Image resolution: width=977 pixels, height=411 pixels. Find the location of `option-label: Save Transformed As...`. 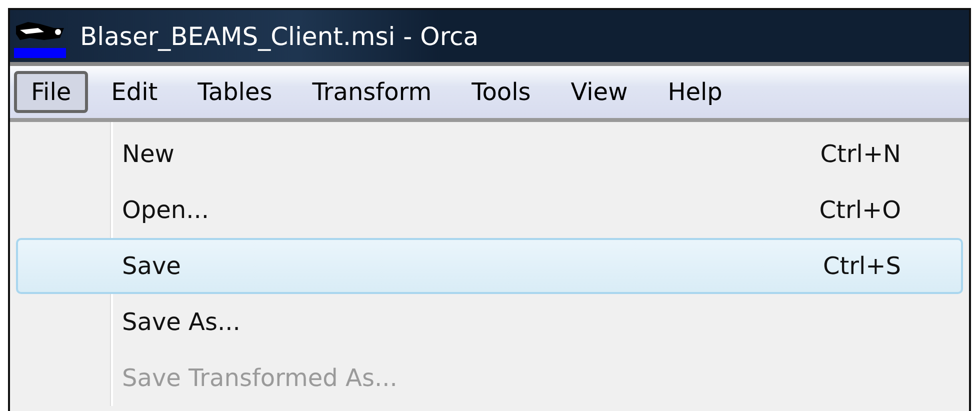

option-label: Save Transformed As... is located at coordinates (260, 378).